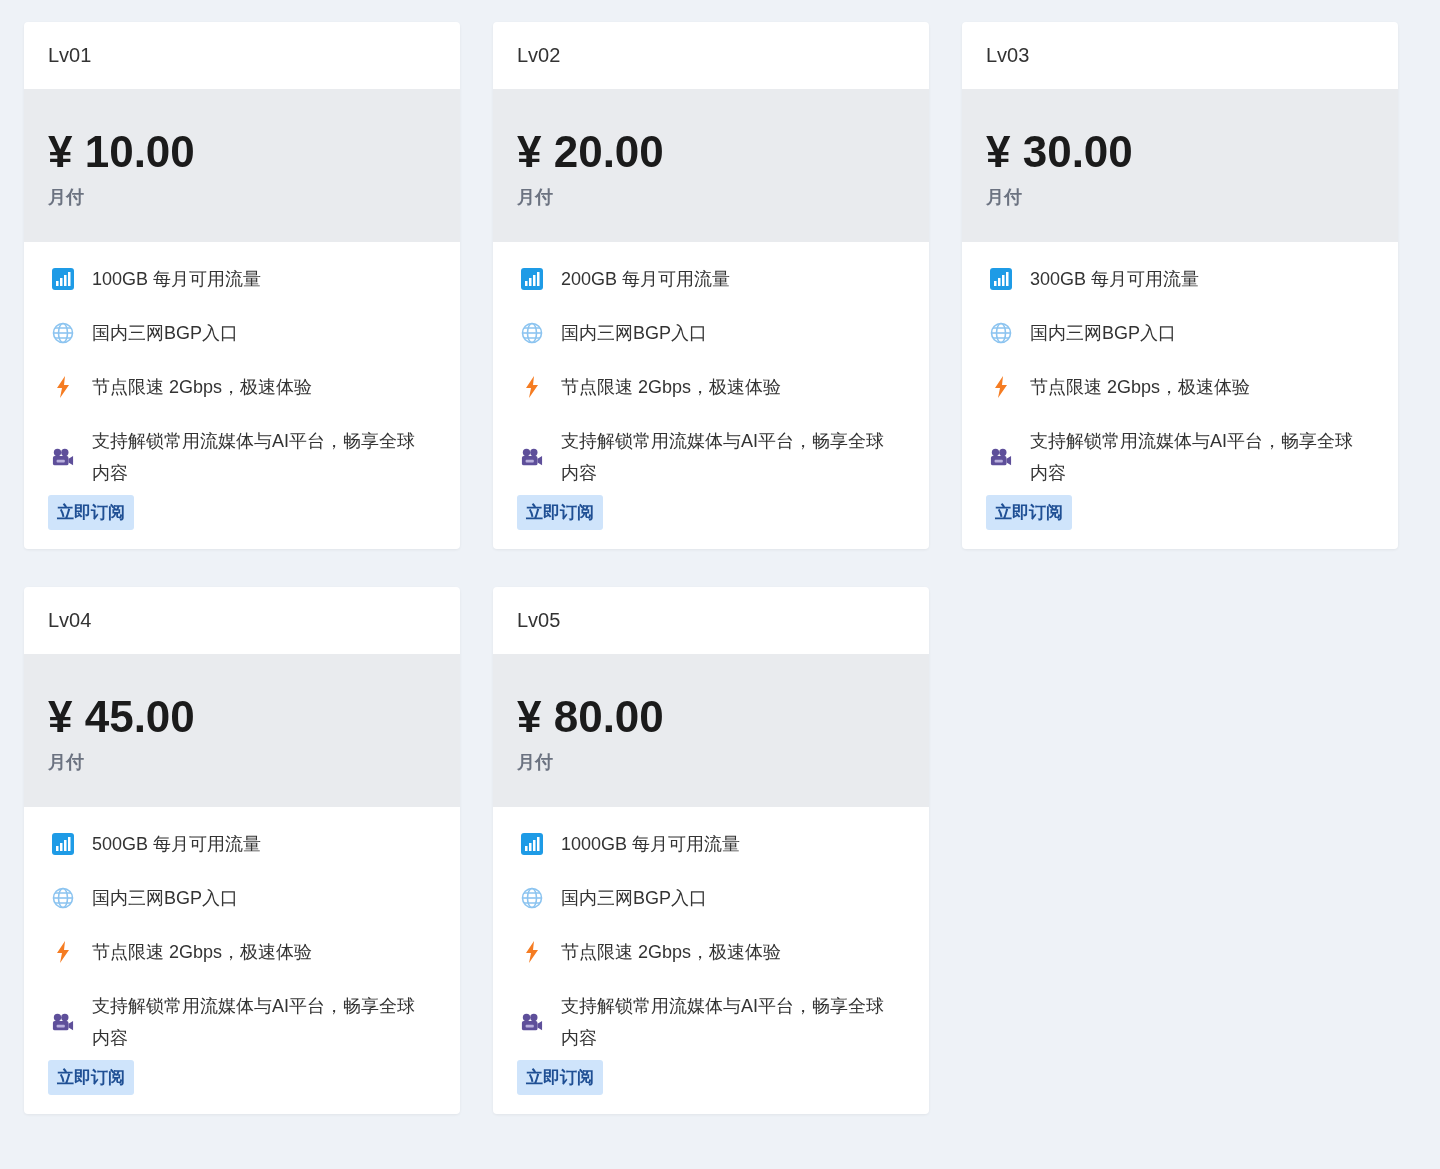 The height and width of the screenshot is (1169, 1440). Describe the element at coordinates (1115, 279) in the screenshot. I see `feature-text: 300GB 每月可用流量` at that location.